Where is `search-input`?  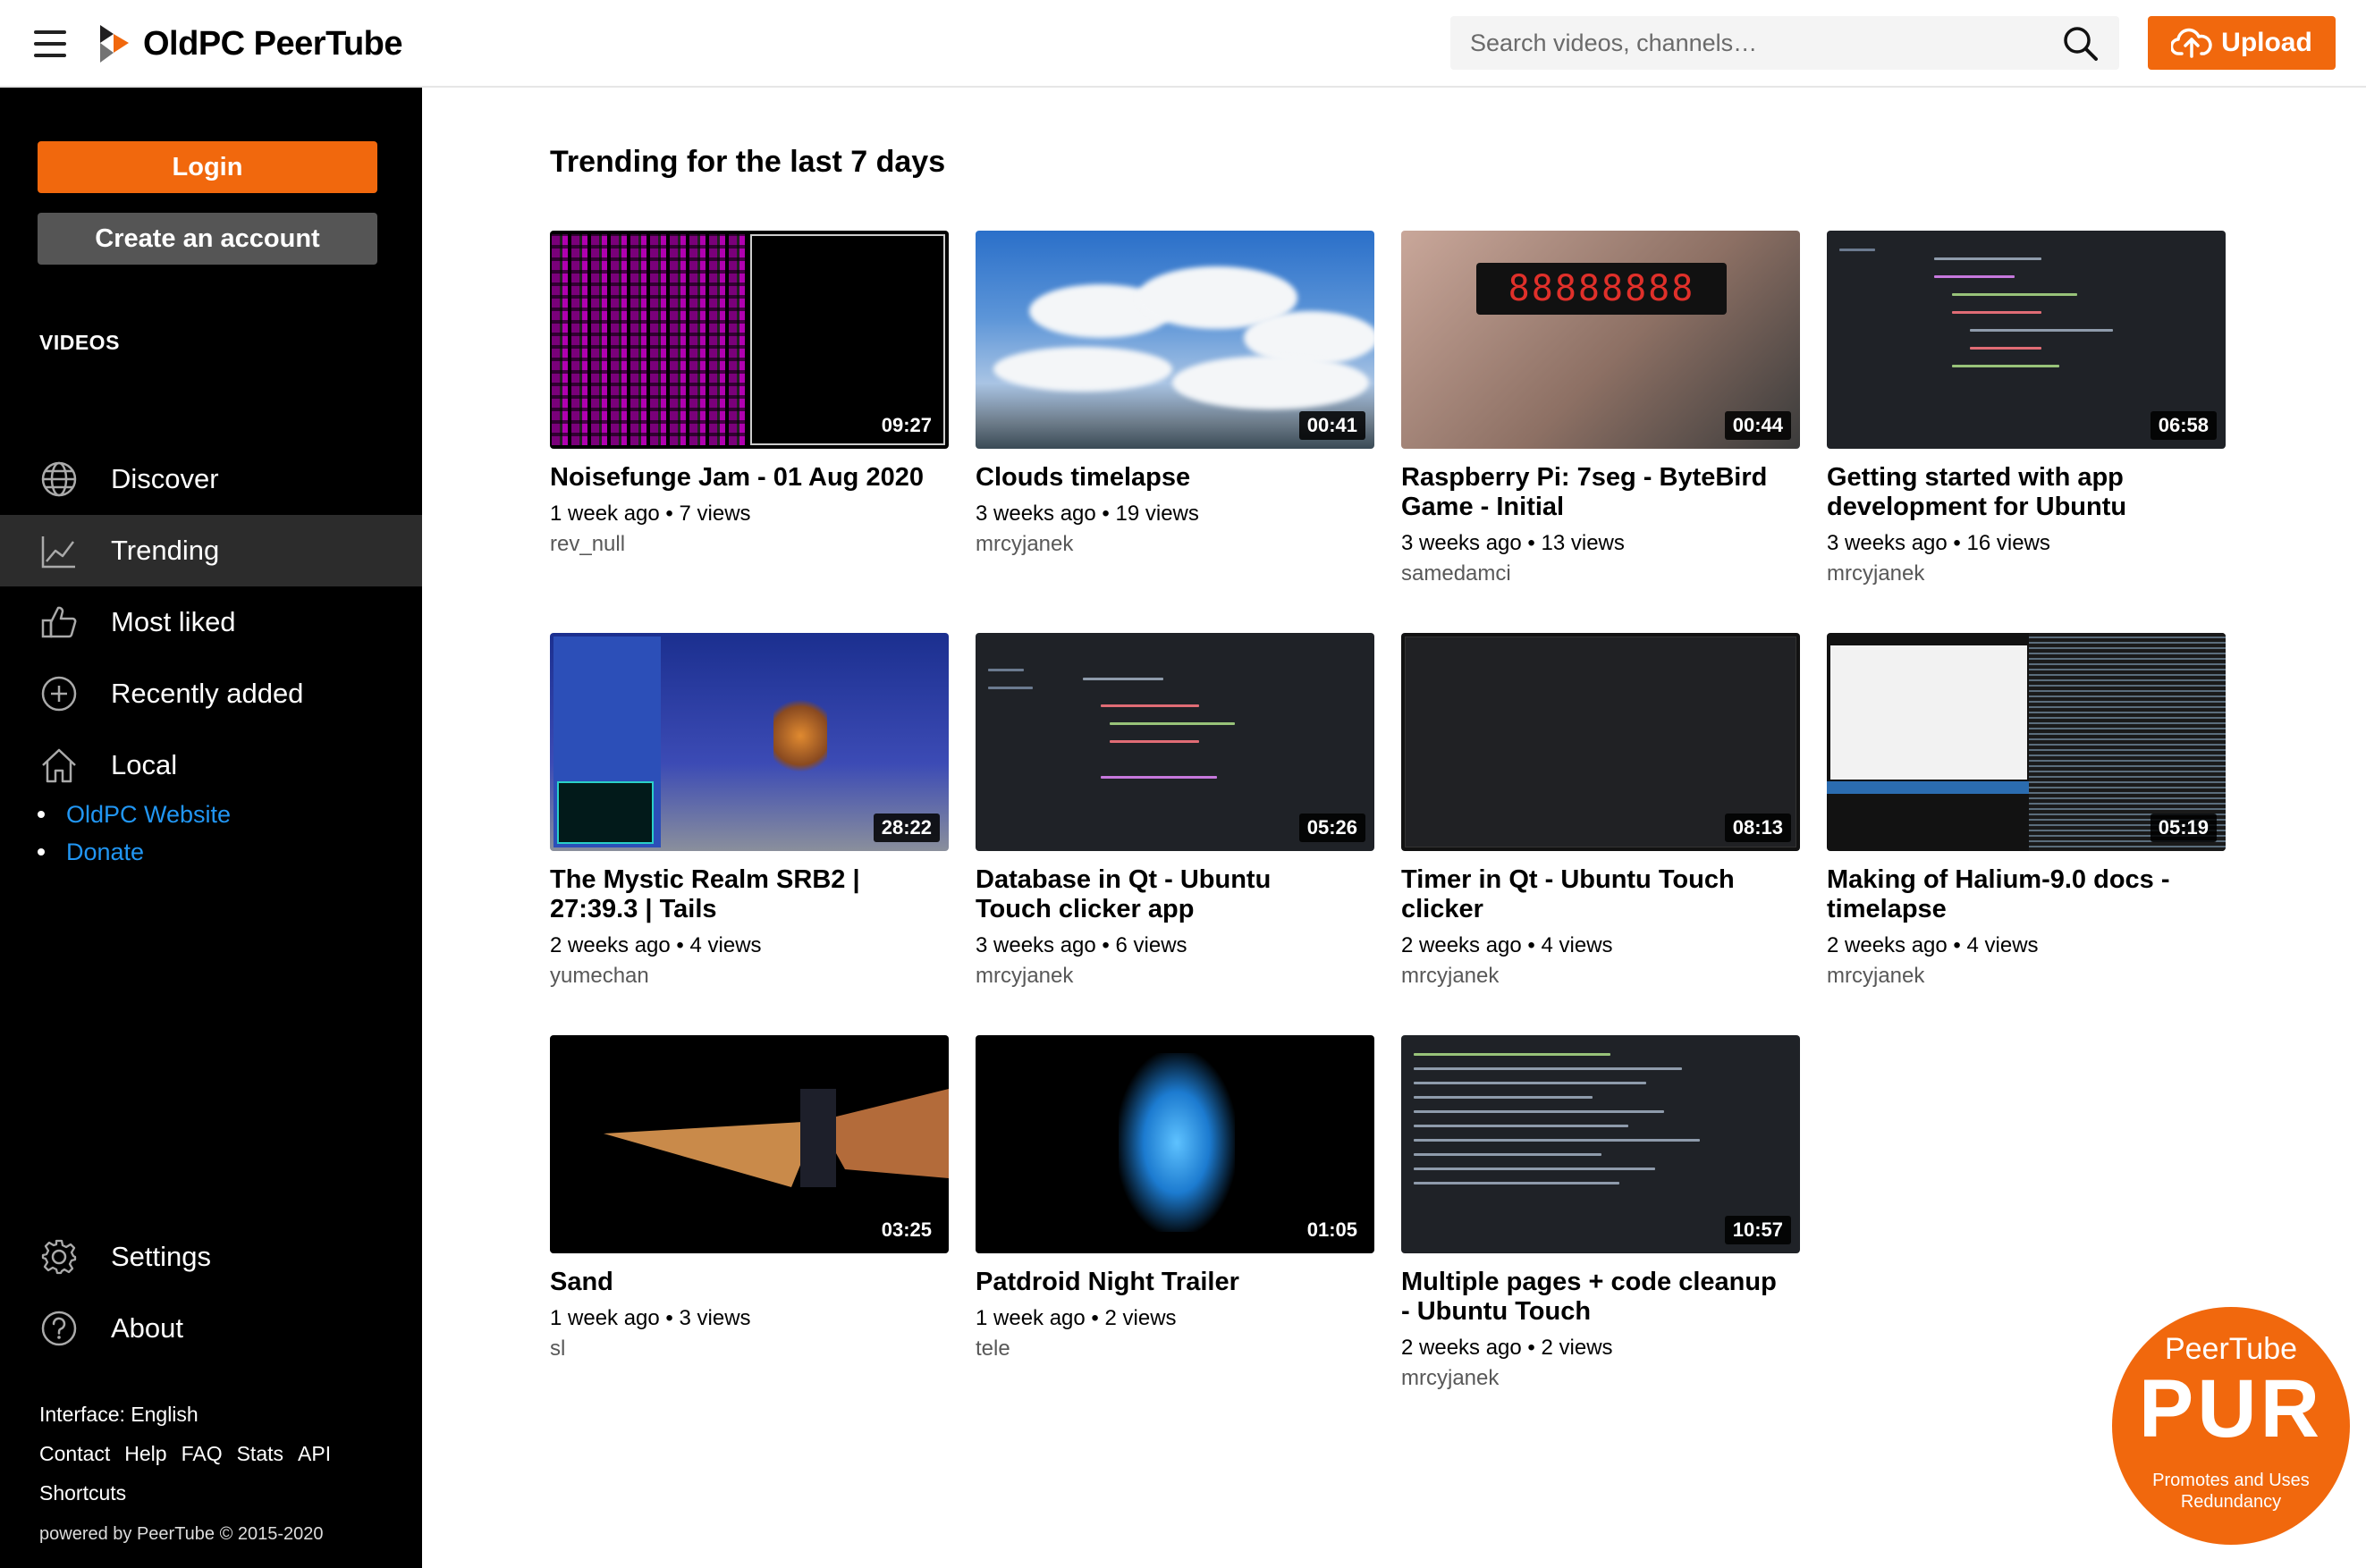
search-input is located at coordinates (1745, 43).